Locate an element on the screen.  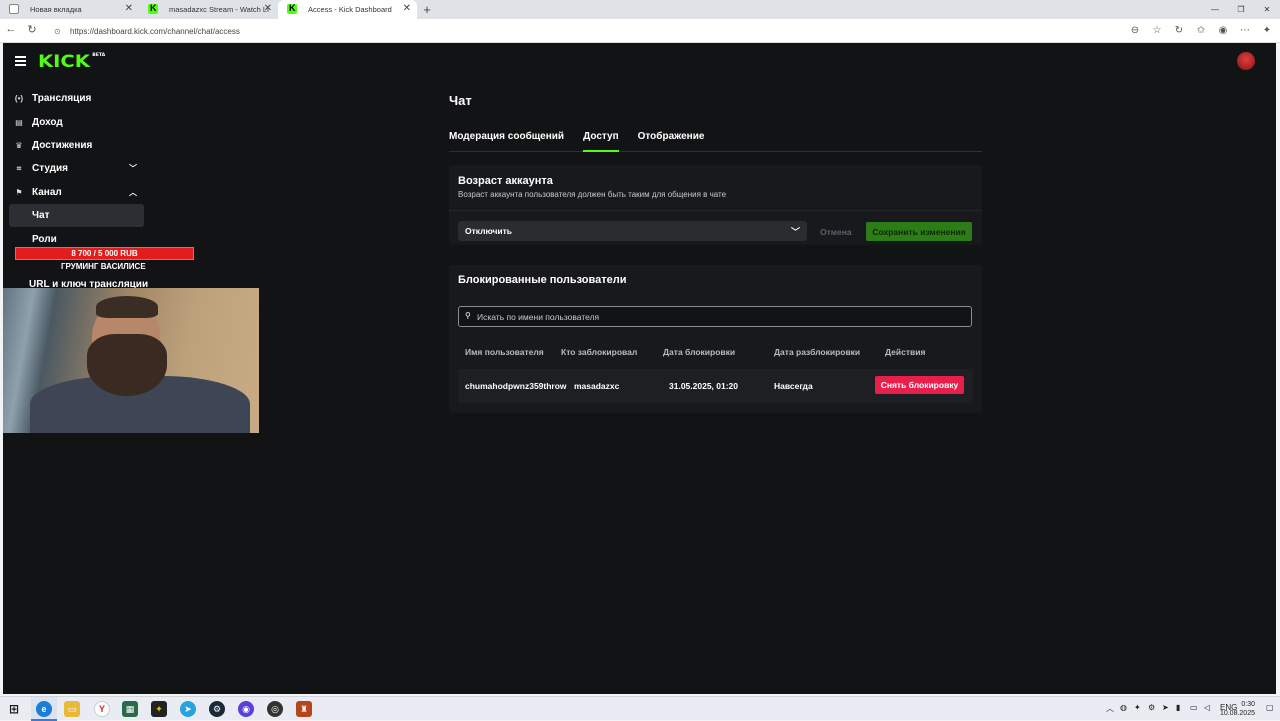
reader-icon: ⊖ is located at coordinates (1135, 30).